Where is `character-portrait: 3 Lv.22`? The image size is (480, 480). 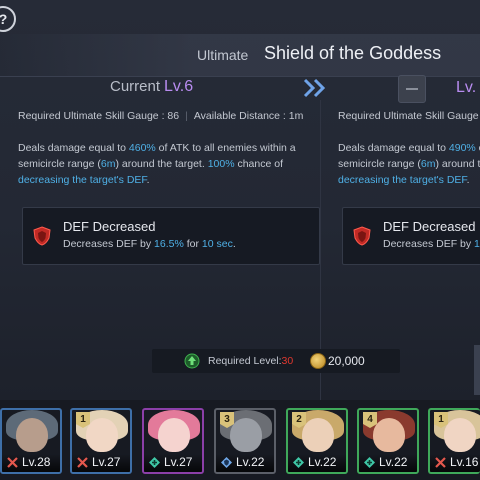 character-portrait: 3 Lv.22 is located at coordinates (245, 441).